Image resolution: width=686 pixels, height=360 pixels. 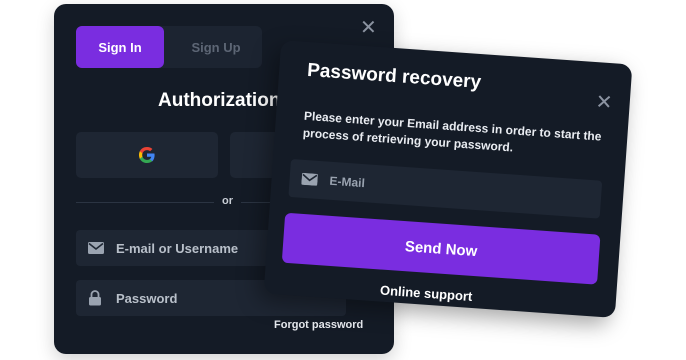 What do you see at coordinates (169, 47) in the screenshot?
I see `auth-tabs: Sign In Sign Up` at bounding box center [169, 47].